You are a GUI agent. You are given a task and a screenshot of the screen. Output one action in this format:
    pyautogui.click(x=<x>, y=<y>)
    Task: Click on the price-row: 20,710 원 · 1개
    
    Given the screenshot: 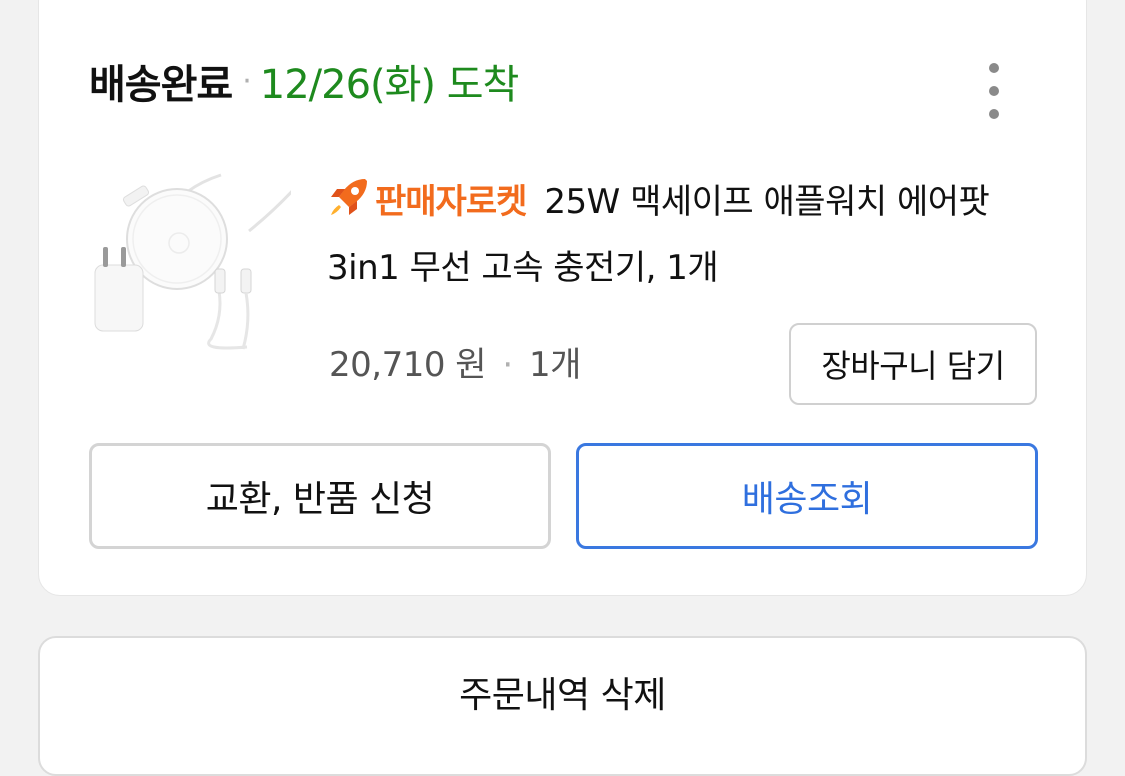 What is the action you would take?
    pyautogui.click(x=455, y=361)
    